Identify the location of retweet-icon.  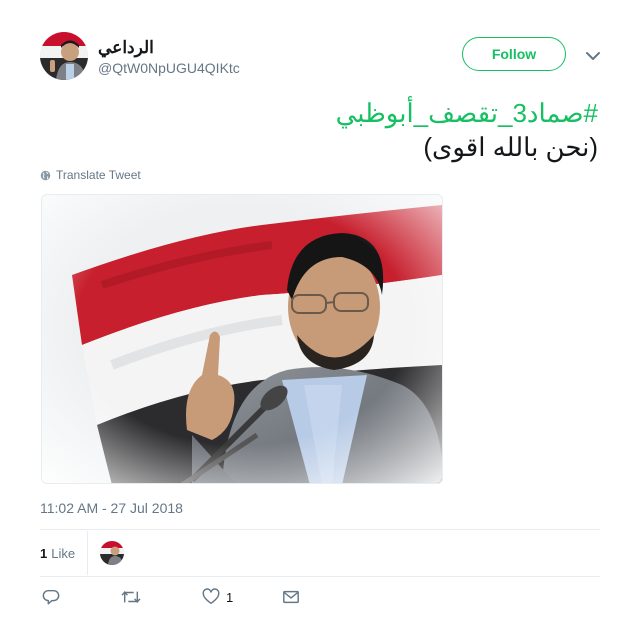
(131, 597).